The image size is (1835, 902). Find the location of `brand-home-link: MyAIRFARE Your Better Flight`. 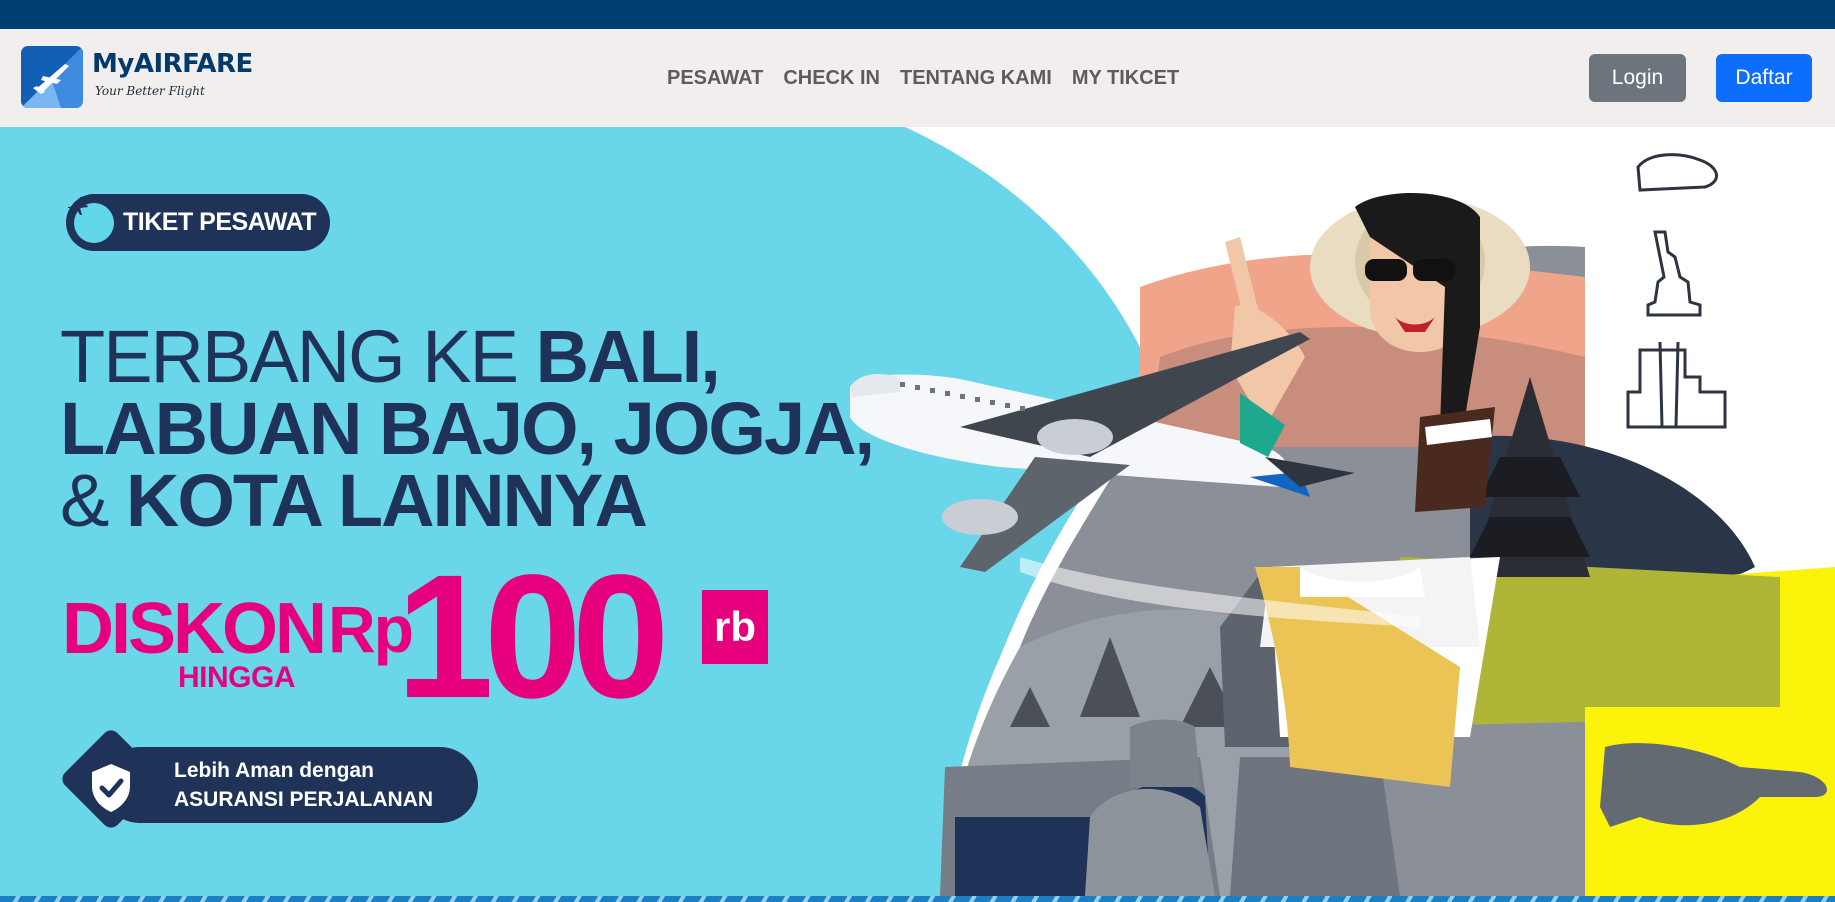

brand-home-link: MyAIRFARE Your Better Flight is located at coordinates (137, 78).